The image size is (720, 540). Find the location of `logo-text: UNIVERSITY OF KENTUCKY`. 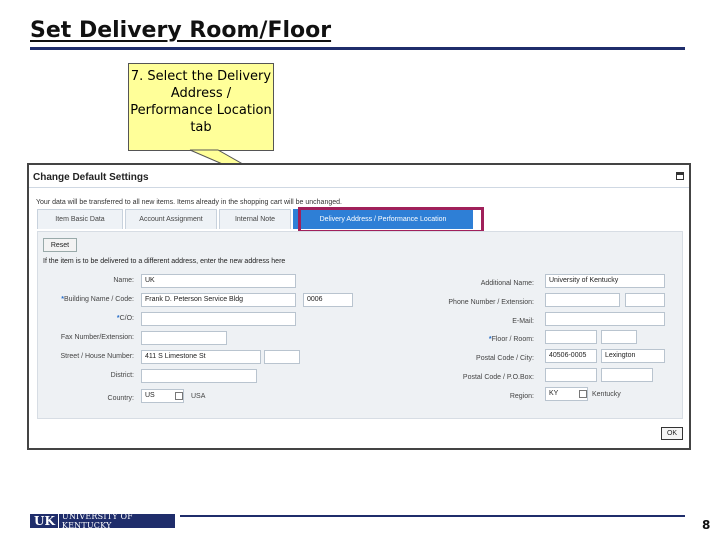

logo-text: UNIVERSITY OF KENTUCKY is located at coordinates (97, 521).